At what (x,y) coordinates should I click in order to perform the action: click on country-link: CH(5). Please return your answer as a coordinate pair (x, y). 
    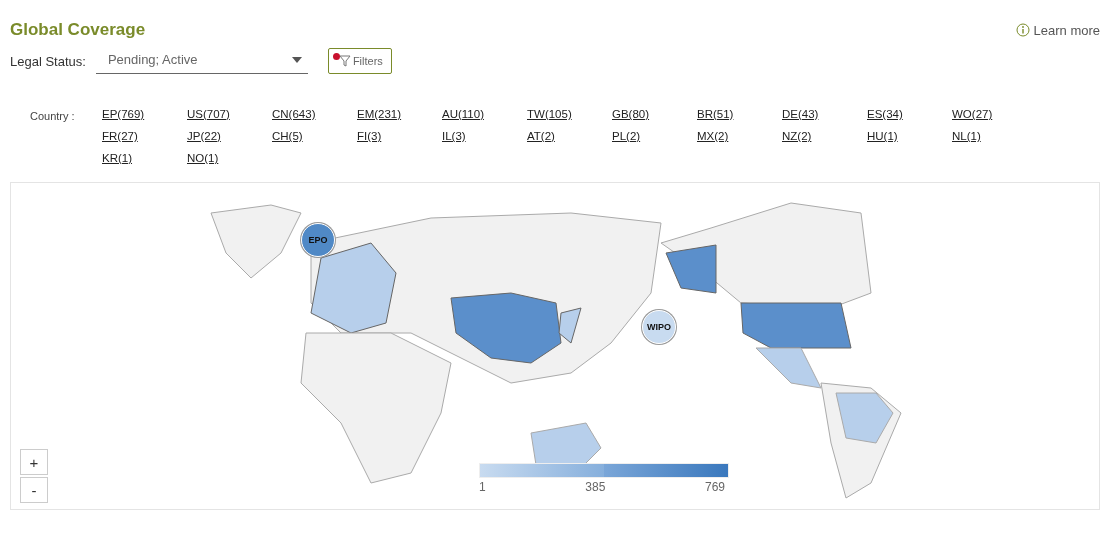
    Looking at the image, I should click on (287, 136).